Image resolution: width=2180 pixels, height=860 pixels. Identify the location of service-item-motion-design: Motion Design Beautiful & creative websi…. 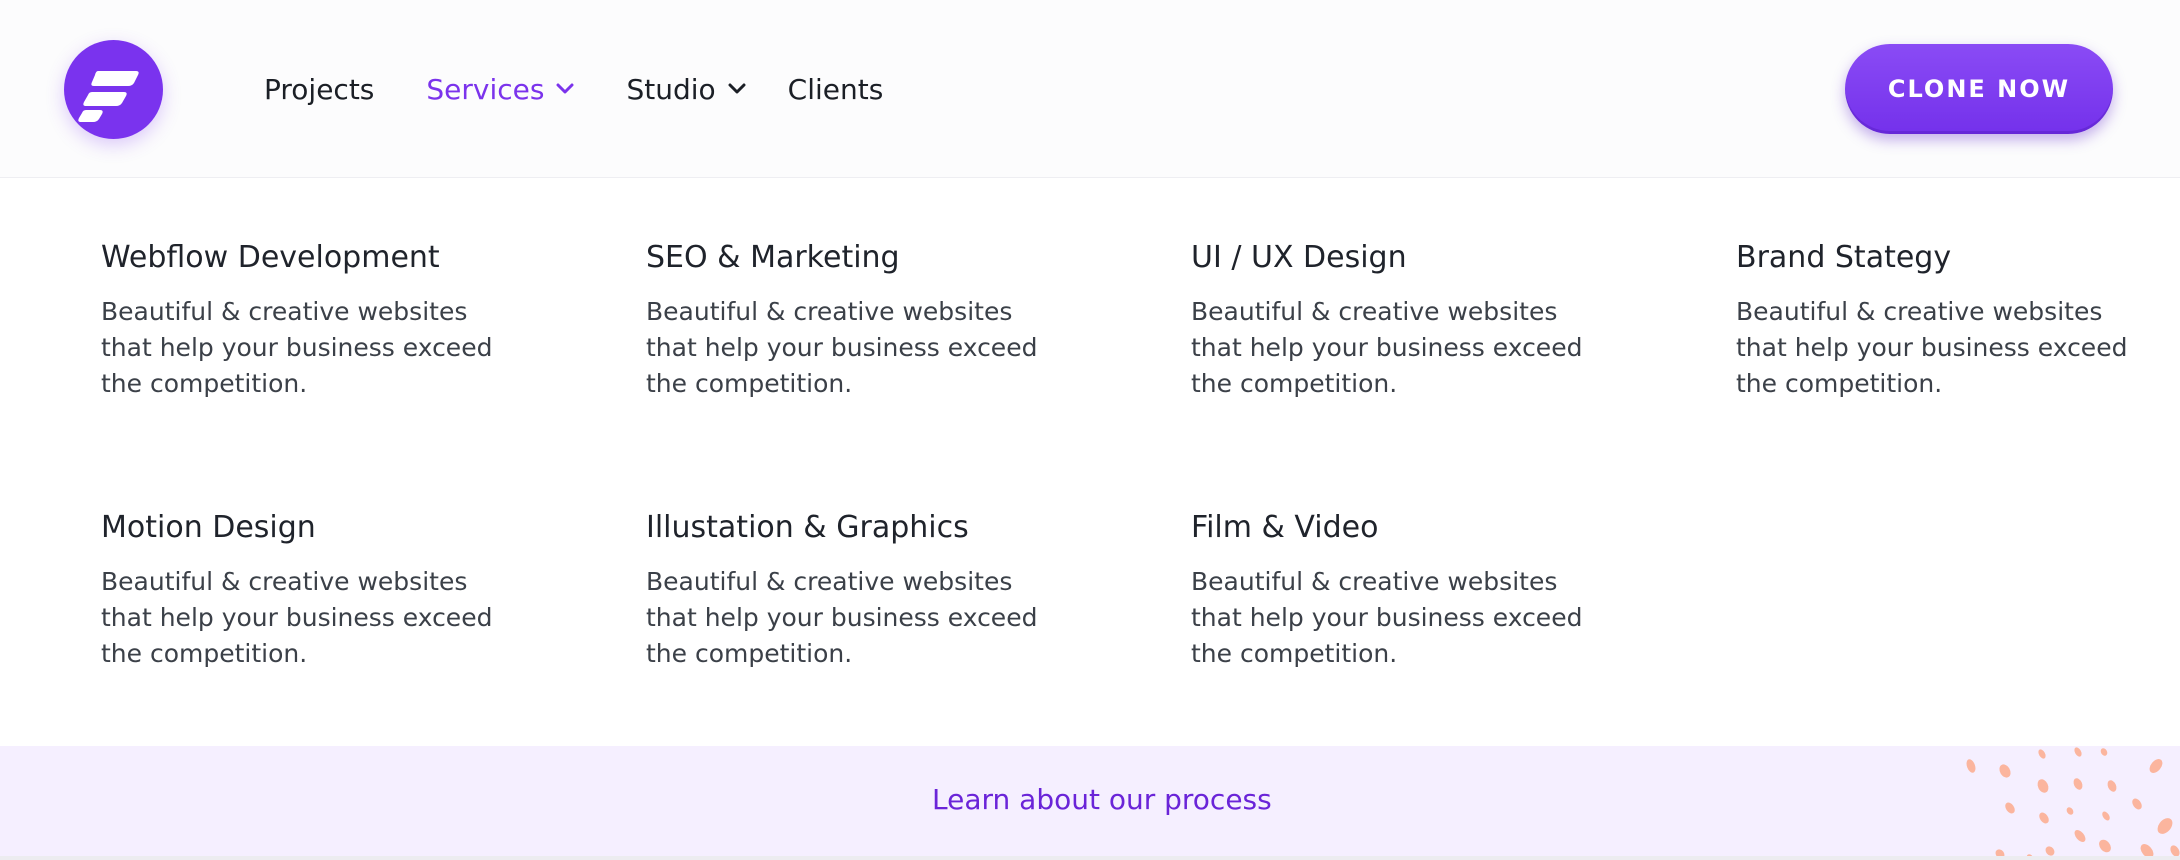
(311, 591).